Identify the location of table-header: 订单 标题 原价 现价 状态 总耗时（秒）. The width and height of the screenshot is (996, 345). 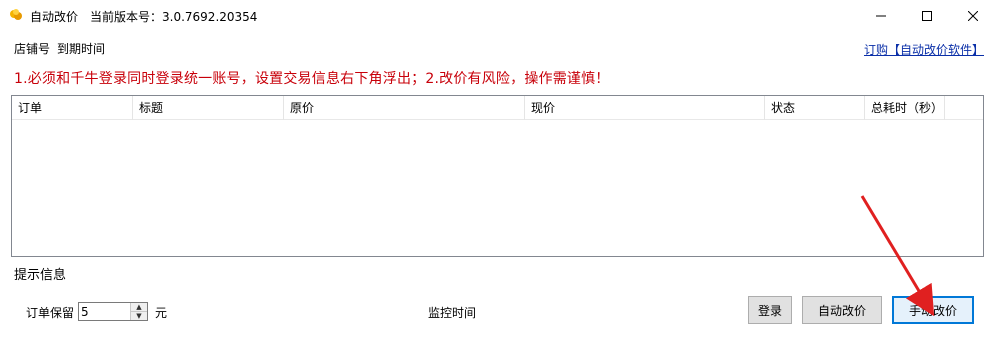
(497, 108).